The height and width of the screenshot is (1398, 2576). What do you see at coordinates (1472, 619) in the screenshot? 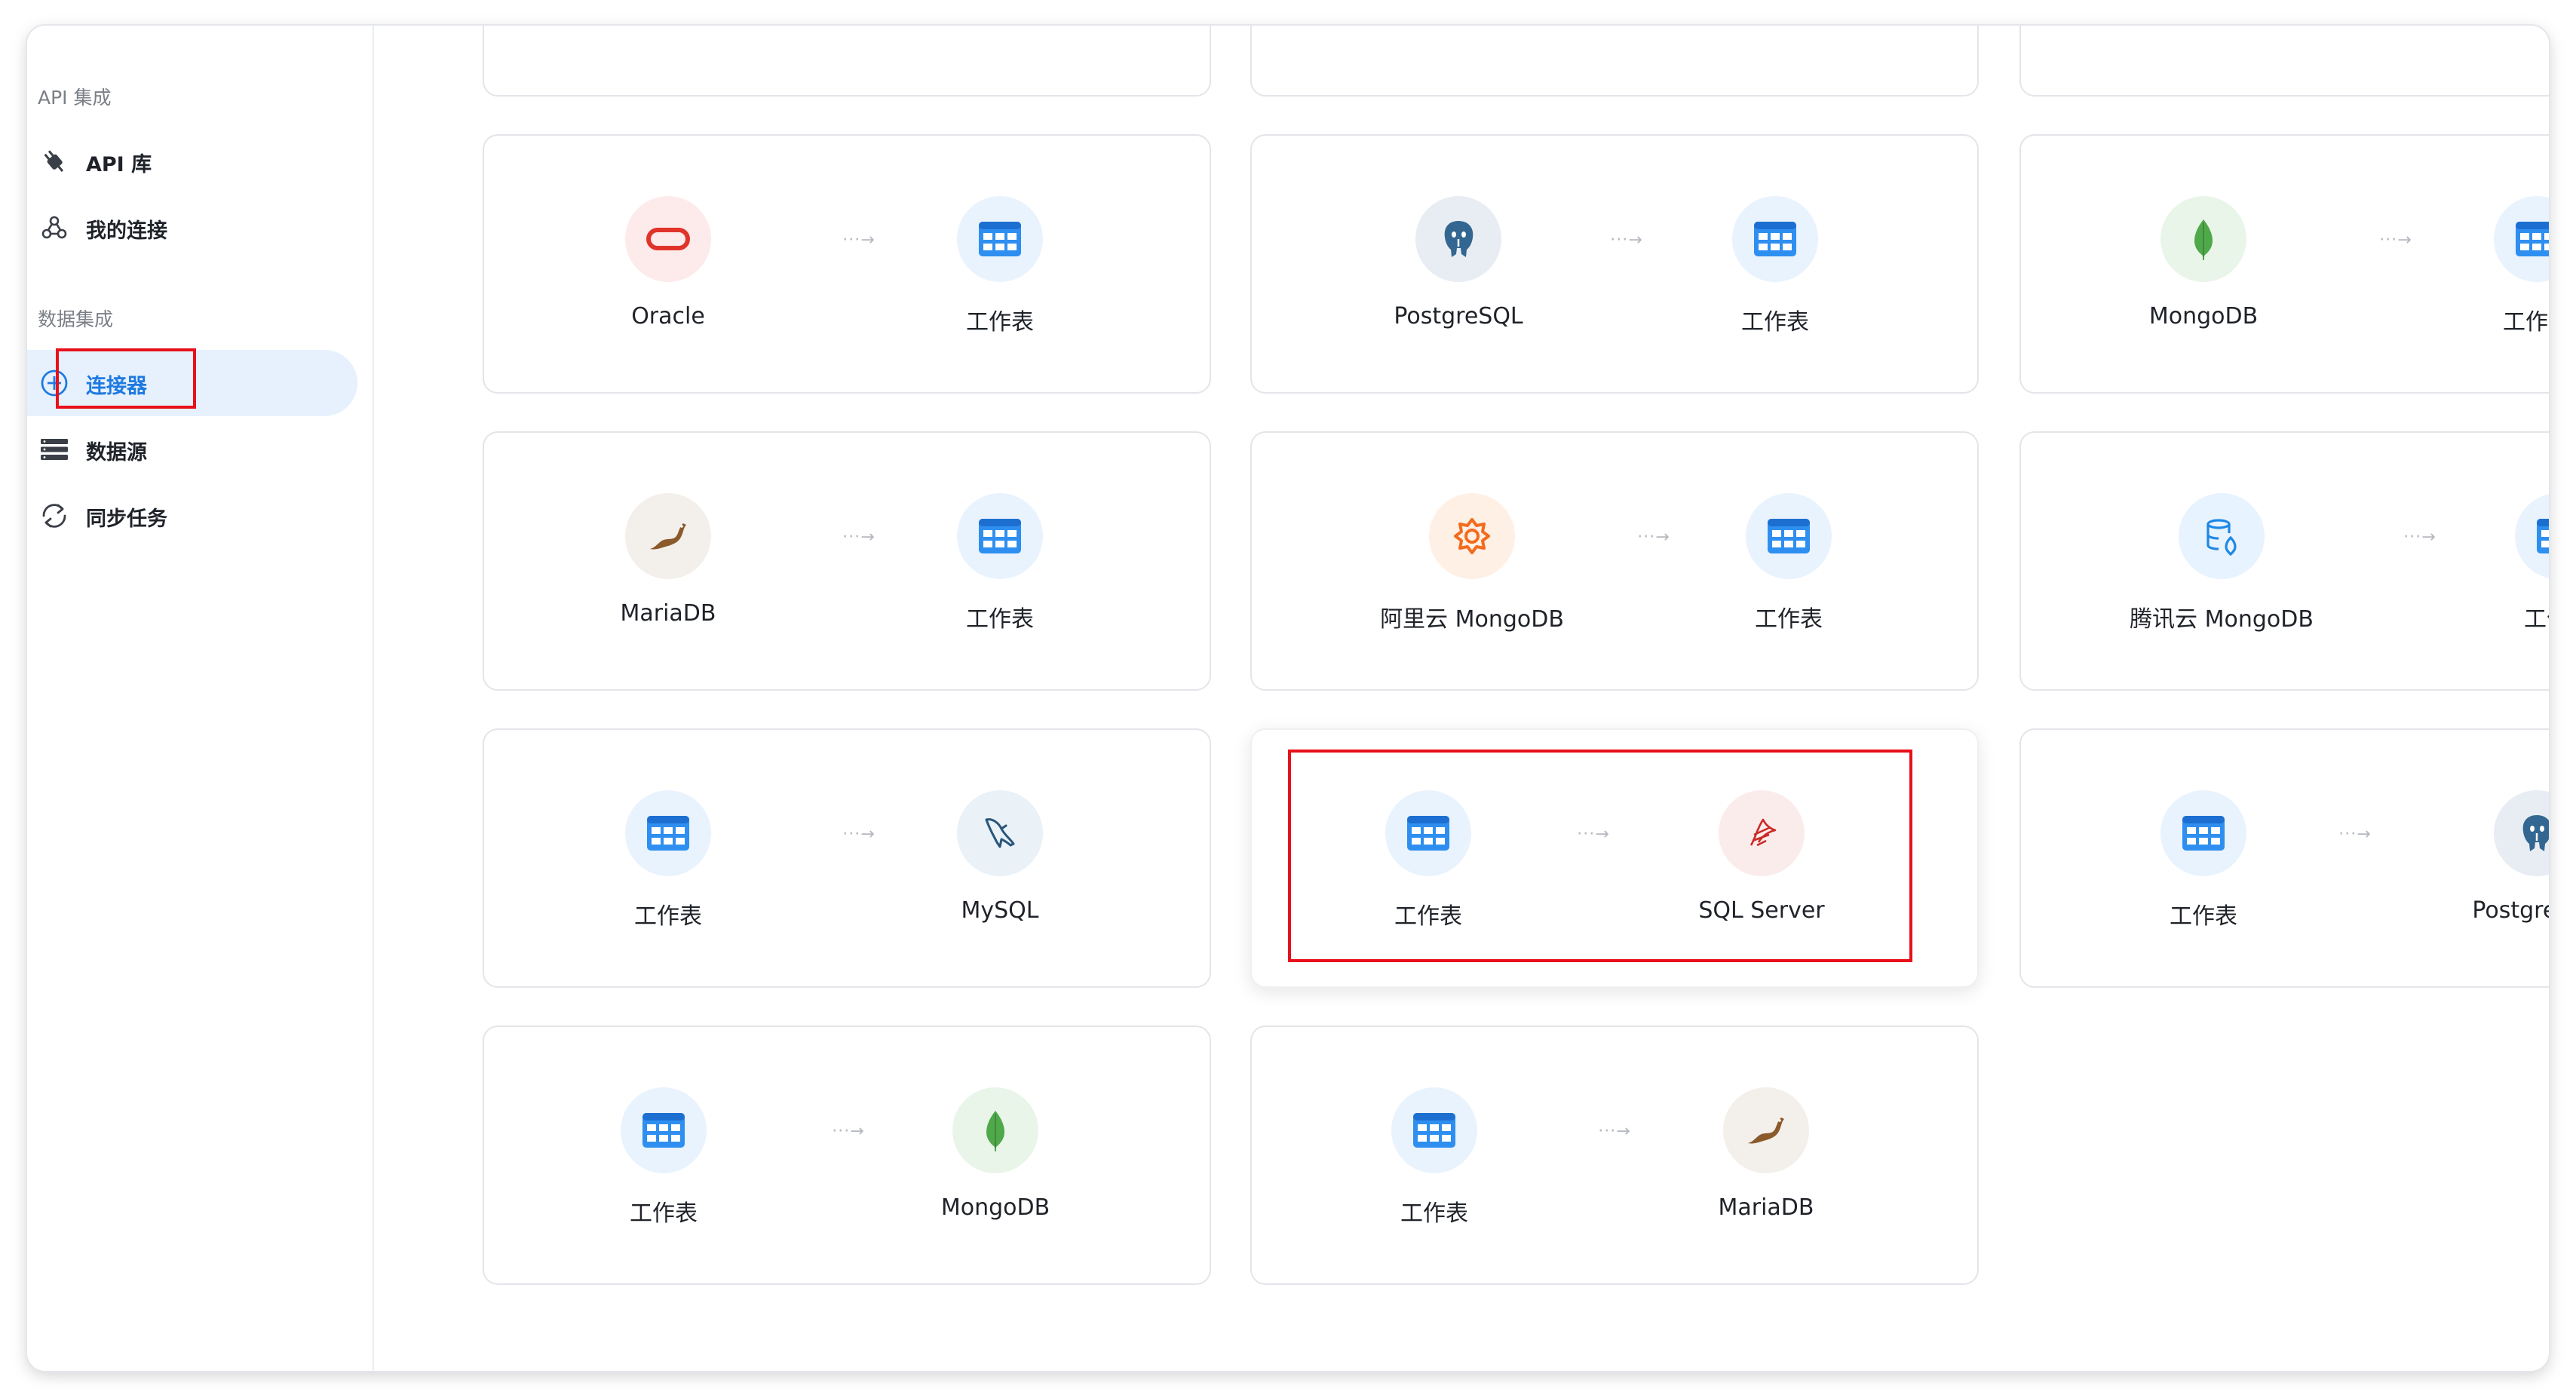
I see `source-label: 阿里云 MongoDB` at bounding box center [1472, 619].